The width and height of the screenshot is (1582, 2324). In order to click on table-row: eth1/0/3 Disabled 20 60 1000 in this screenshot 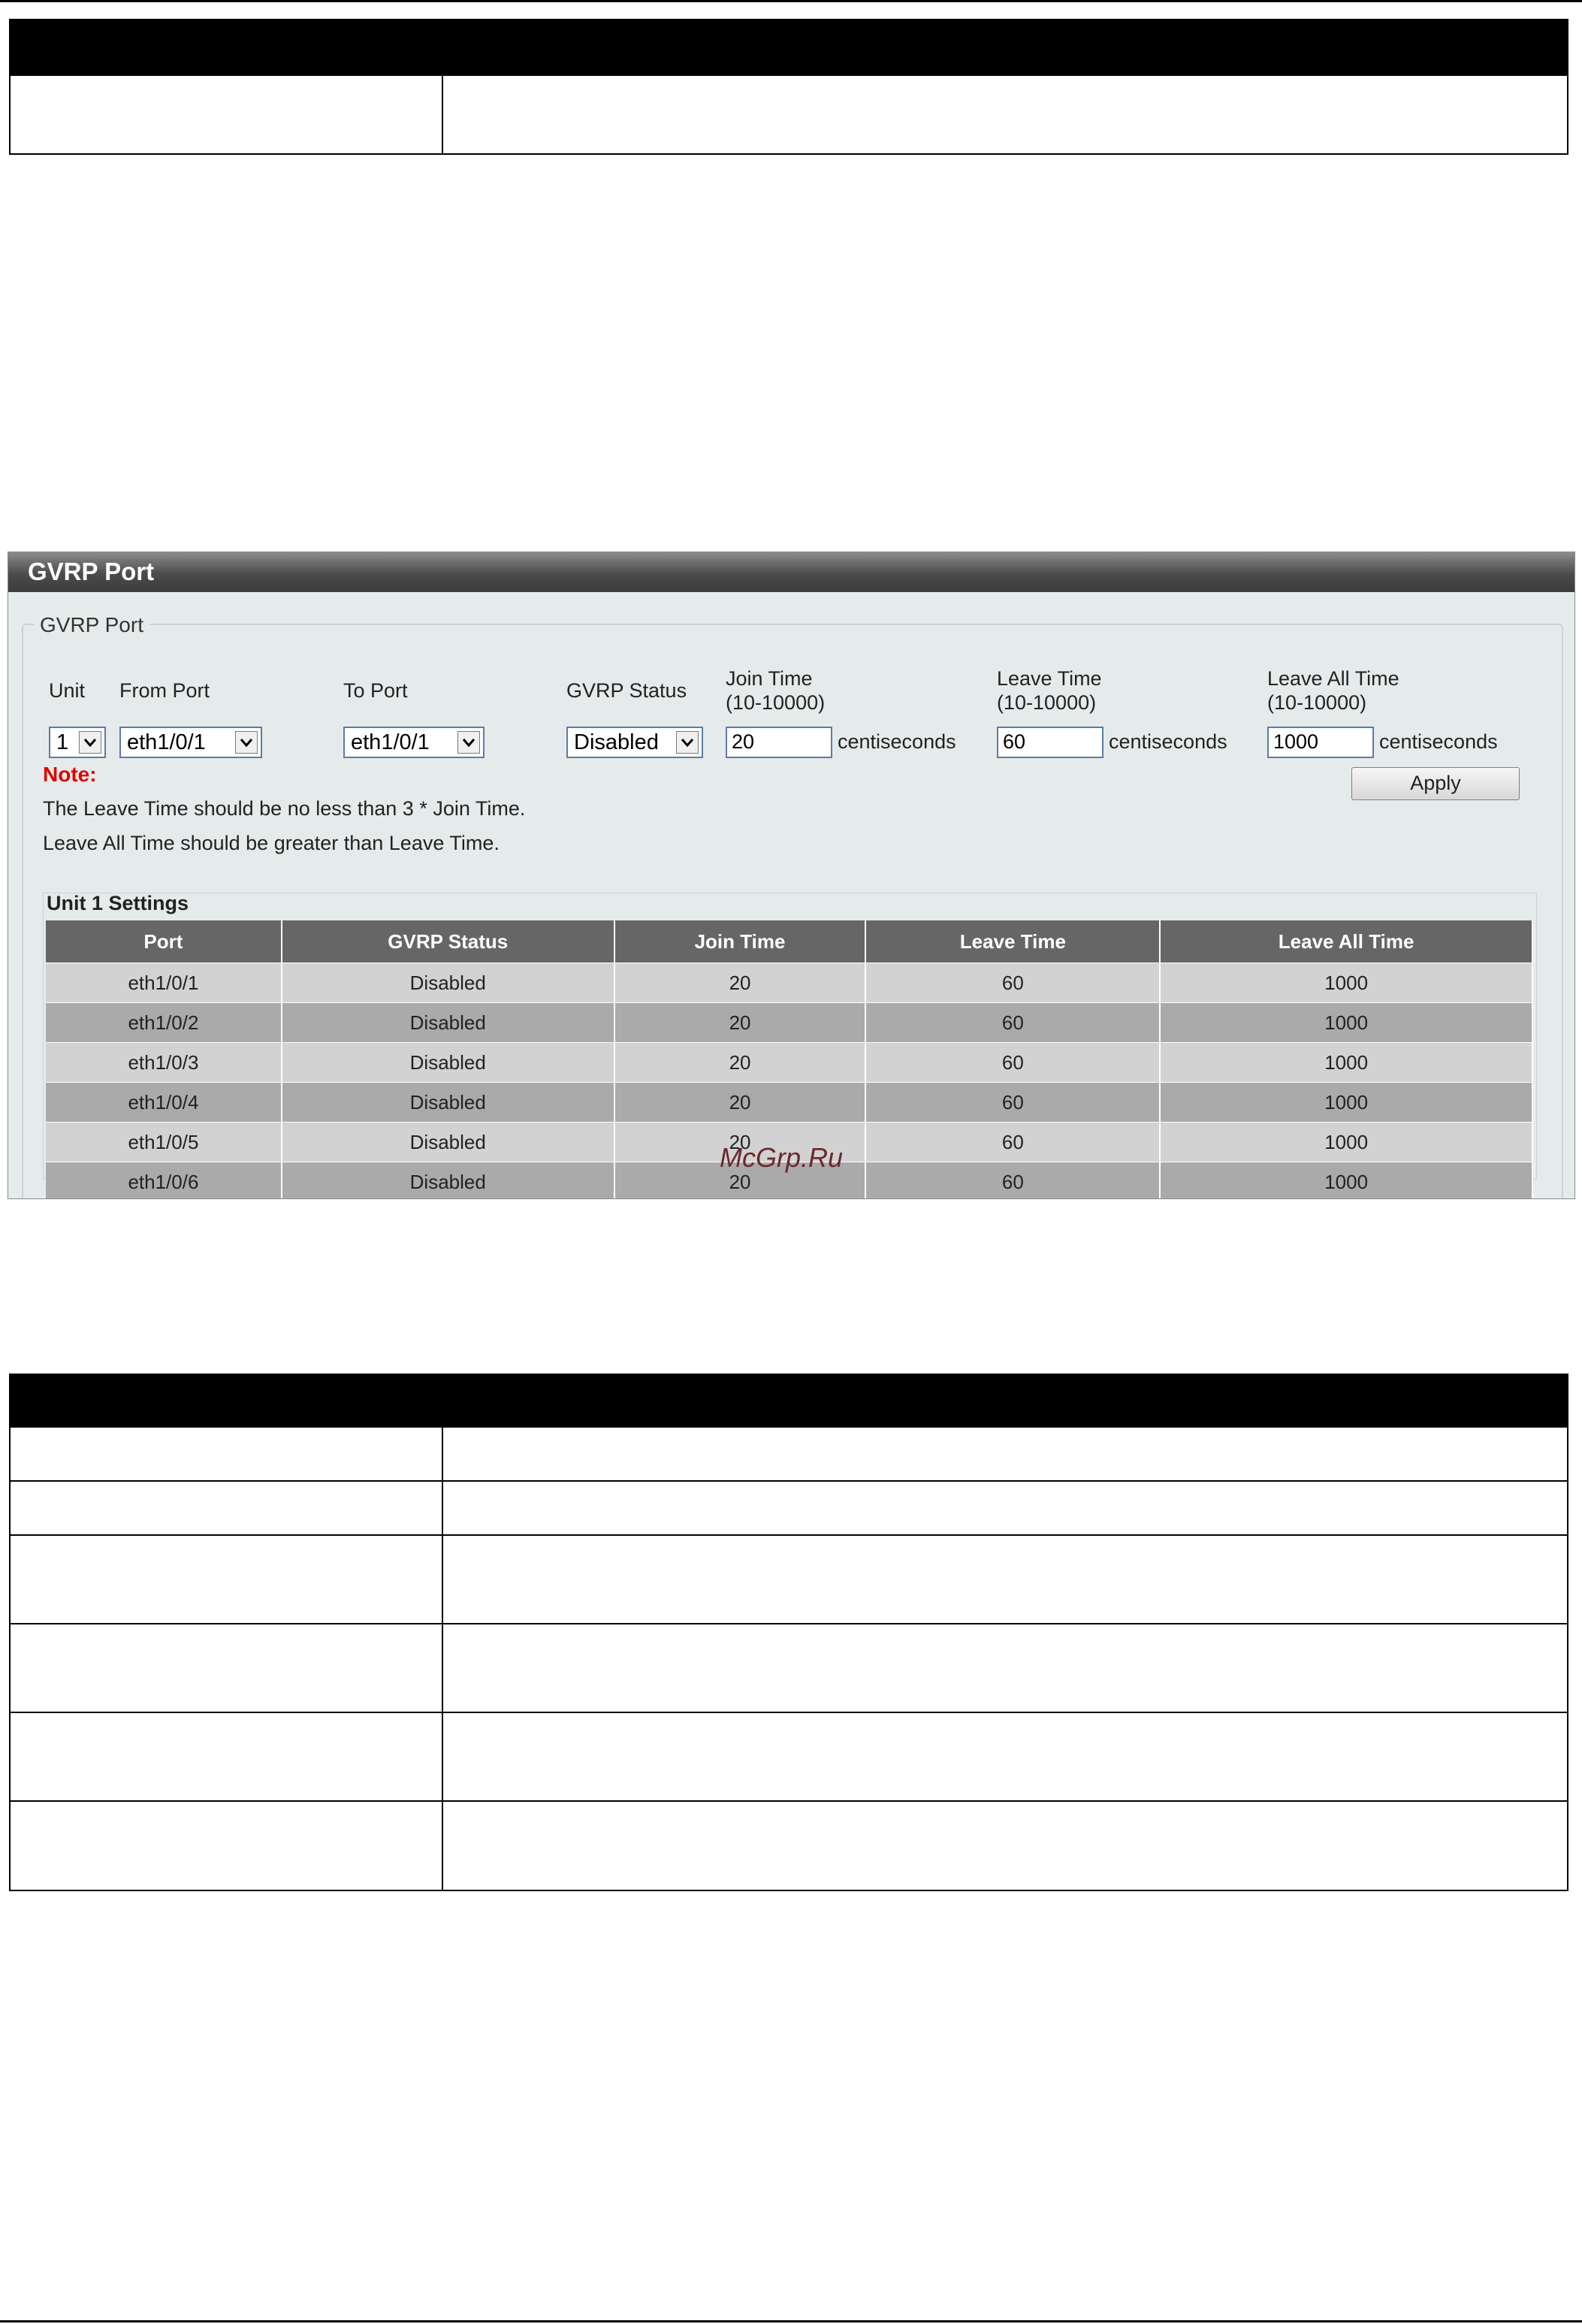, I will do `click(790, 1062)`.